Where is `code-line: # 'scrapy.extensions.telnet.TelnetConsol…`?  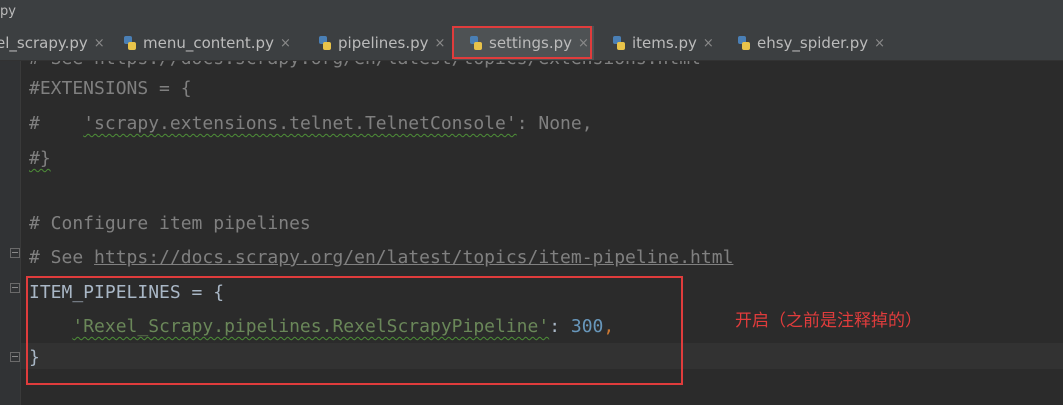
code-line: # 'scrapy.extensions.telnet.TelnetConsol… is located at coordinates (311, 123).